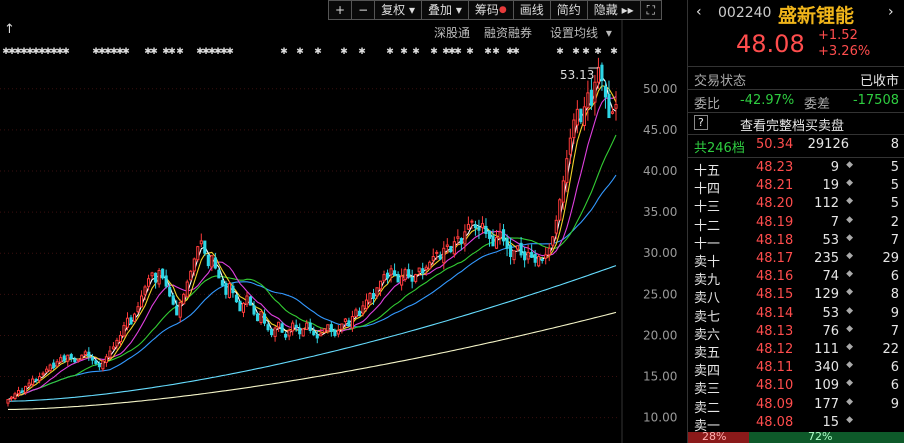  Describe the element at coordinates (796, 387) in the screenshot. I see `ask-row: 卖三 48.10 109 ◆ 6` at that location.